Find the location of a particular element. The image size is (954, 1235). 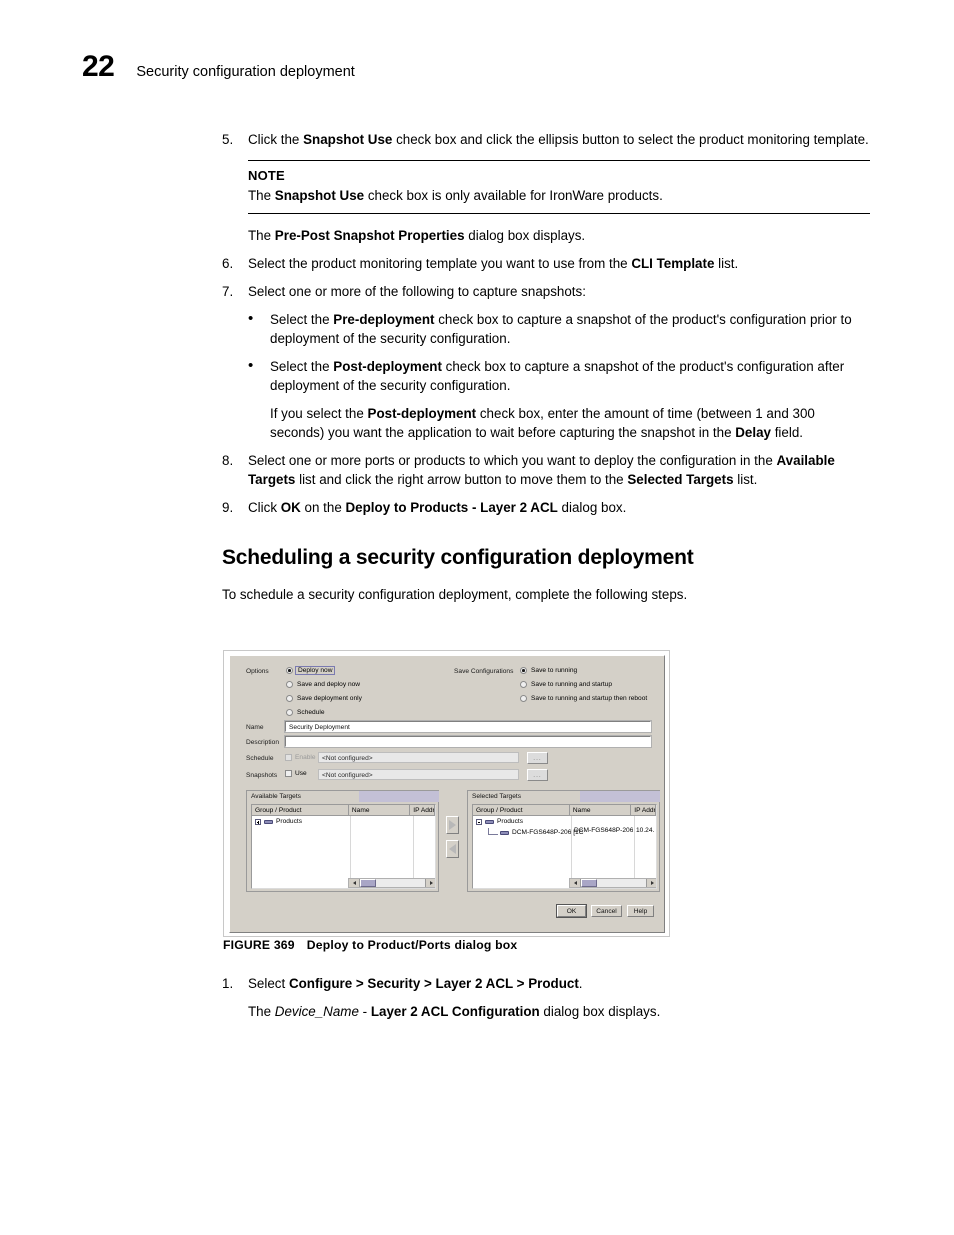

step-5-number: 5. is located at coordinates (228, 139).